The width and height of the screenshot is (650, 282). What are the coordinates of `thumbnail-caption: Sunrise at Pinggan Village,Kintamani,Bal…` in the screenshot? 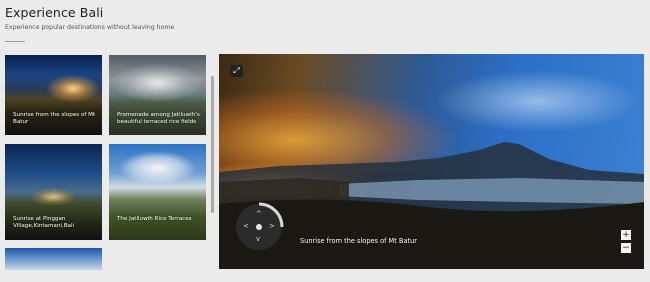 It's located at (44, 222).